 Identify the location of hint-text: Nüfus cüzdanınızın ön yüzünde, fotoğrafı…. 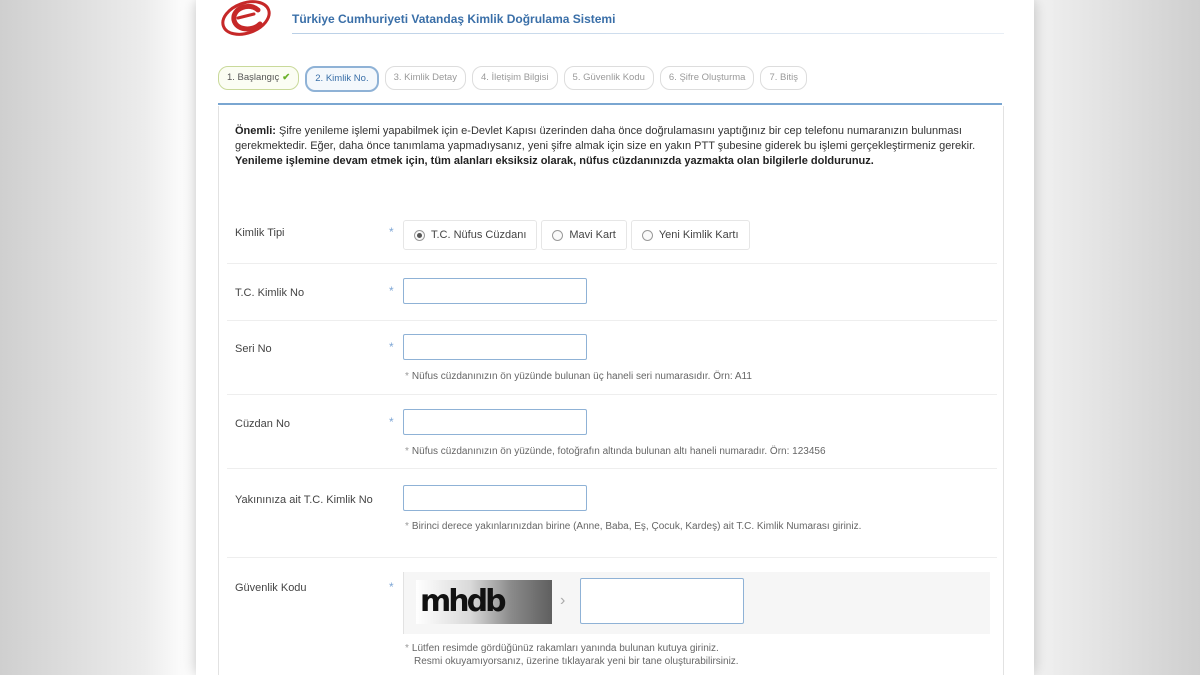
(618, 451).